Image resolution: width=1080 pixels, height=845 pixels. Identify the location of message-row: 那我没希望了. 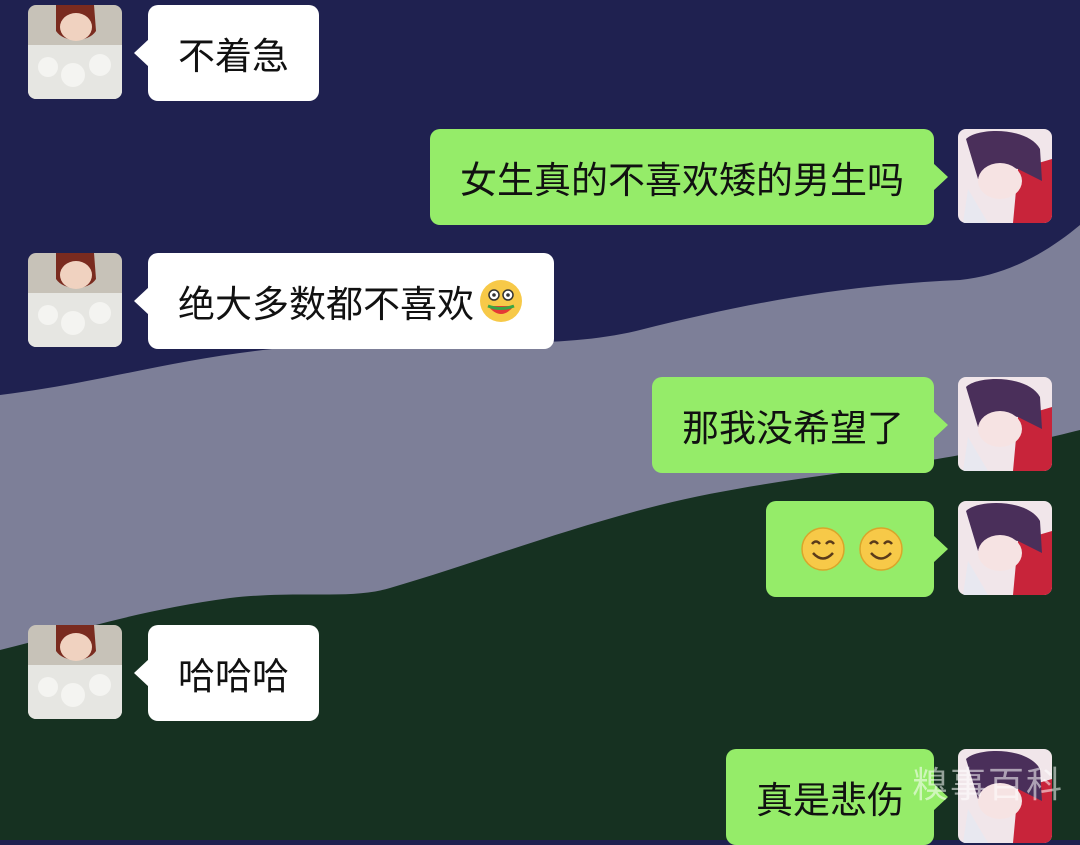
(540, 425).